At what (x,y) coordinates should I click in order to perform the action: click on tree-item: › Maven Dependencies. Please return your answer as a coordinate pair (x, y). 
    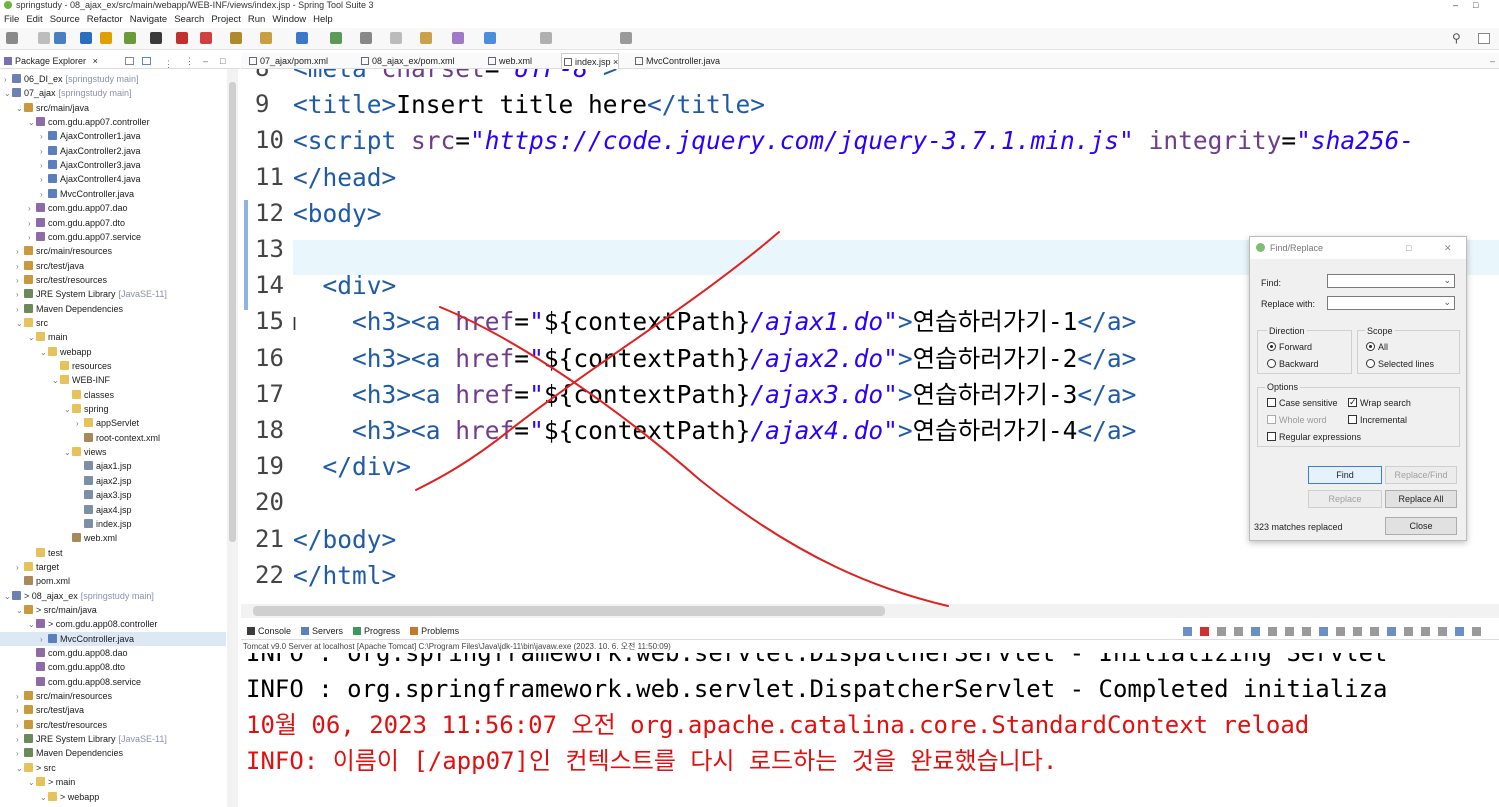
    Looking at the image, I should click on (61, 309).